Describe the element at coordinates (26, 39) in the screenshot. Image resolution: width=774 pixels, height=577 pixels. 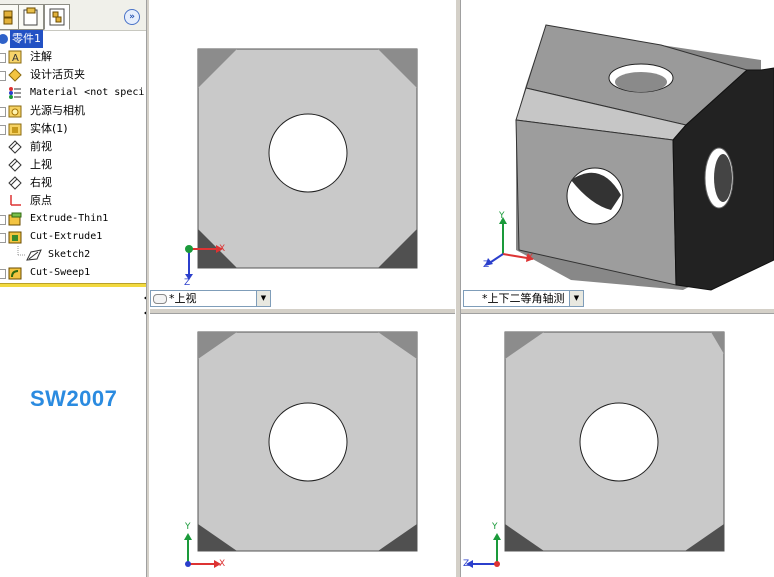
I see `tree-root-label: 零件1` at that location.